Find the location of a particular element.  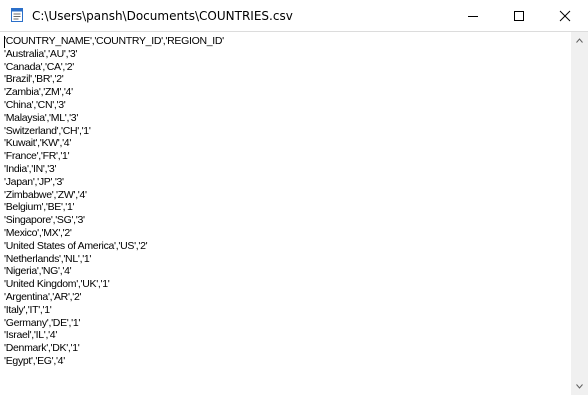

maximize-button is located at coordinates (519, 15).